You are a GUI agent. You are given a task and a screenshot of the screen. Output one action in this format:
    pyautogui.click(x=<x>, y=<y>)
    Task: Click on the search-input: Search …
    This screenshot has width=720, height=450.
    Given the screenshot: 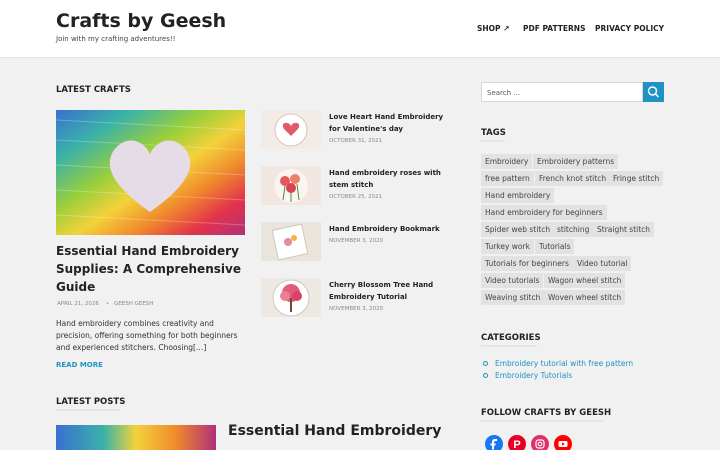 What is the action you would take?
    pyautogui.click(x=562, y=92)
    